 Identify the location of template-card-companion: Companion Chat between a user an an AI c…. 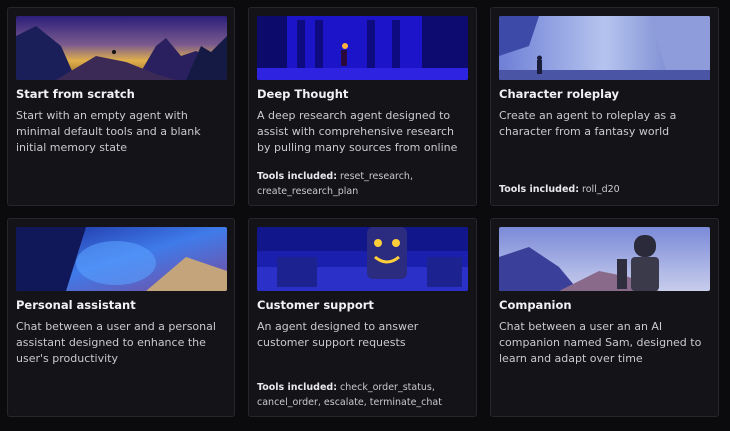
(604, 317).